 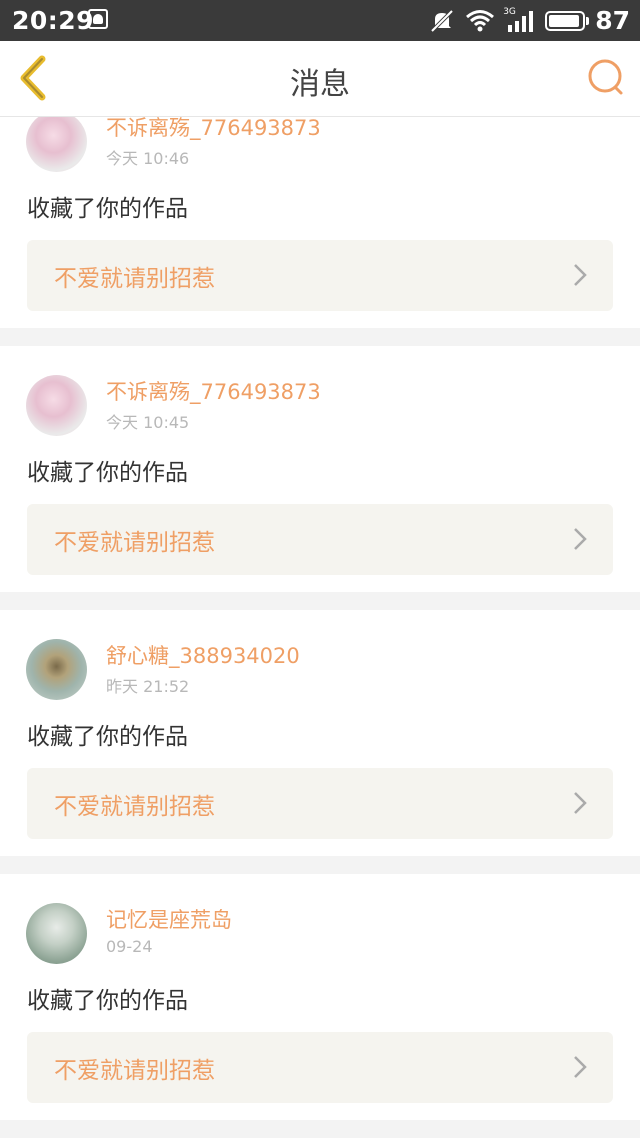 What do you see at coordinates (320, 20) in the screenshot?
I see `status-bar: 20:29 3G 87` at bounding box center [320, 20].